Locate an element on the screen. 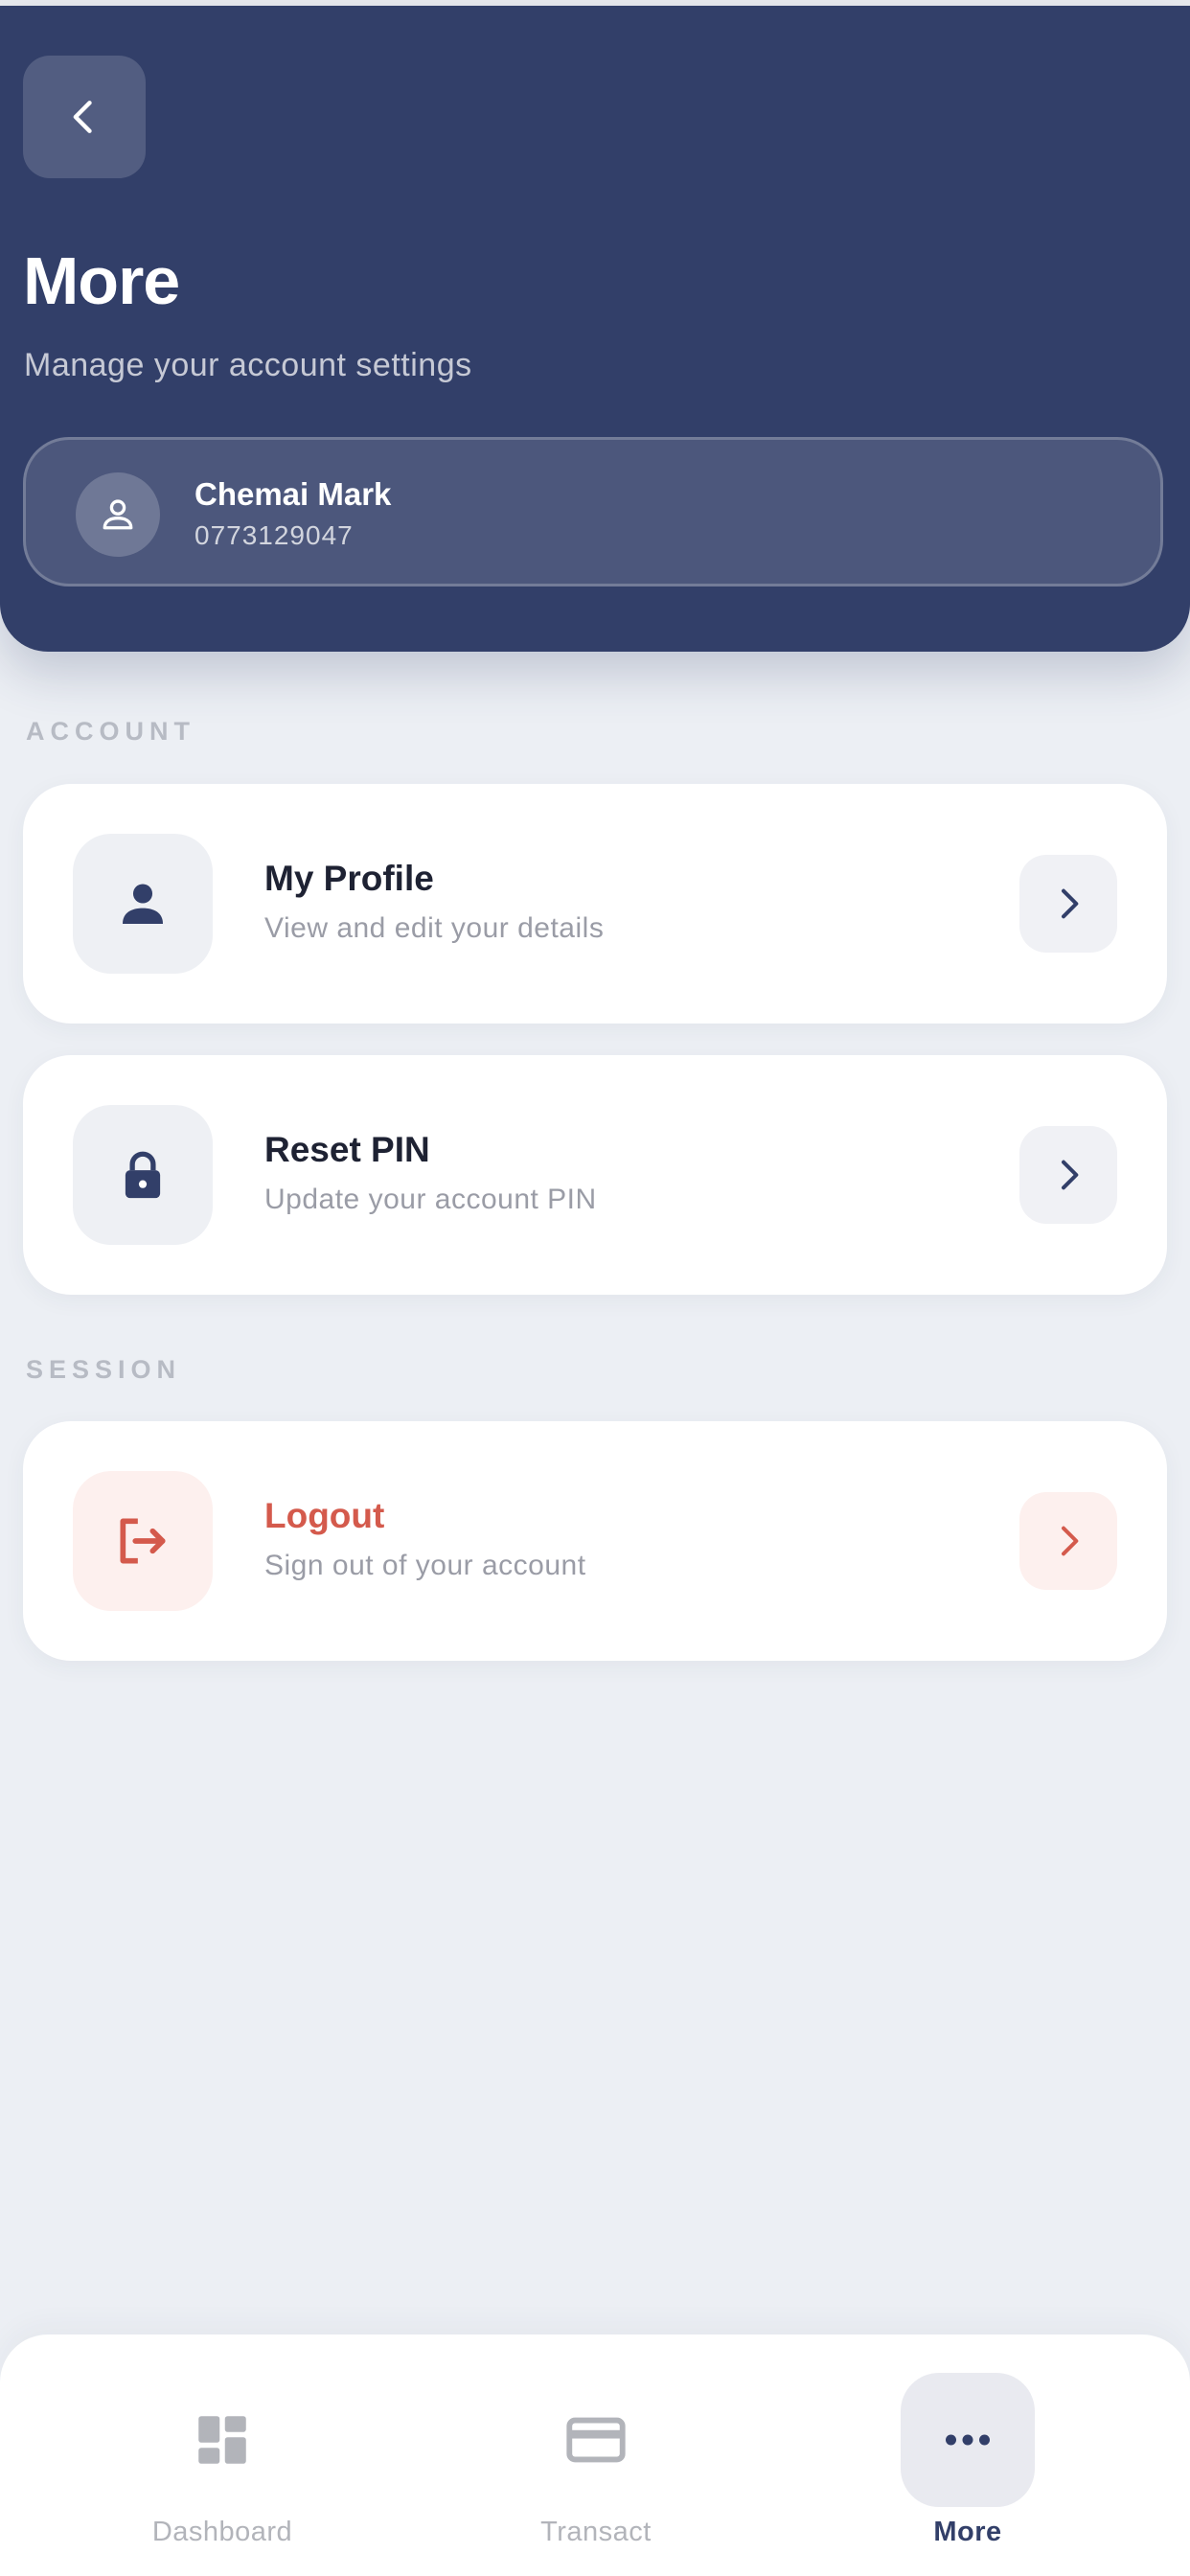 The image size is (1190, 2576). reset-pin-title: Reset PIN is located at coordinates (347, 1149).